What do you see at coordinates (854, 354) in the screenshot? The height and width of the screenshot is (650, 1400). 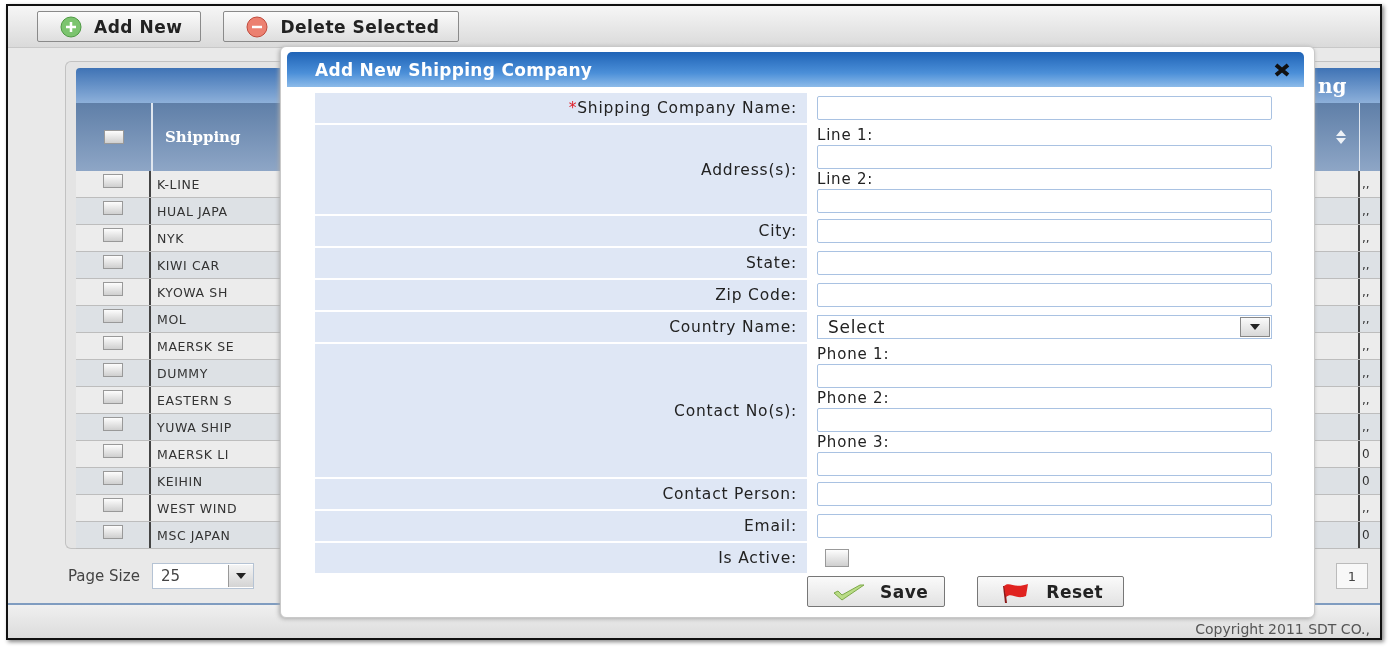 I see `field-label: Phone 1:` at bounding box center [854, 354].